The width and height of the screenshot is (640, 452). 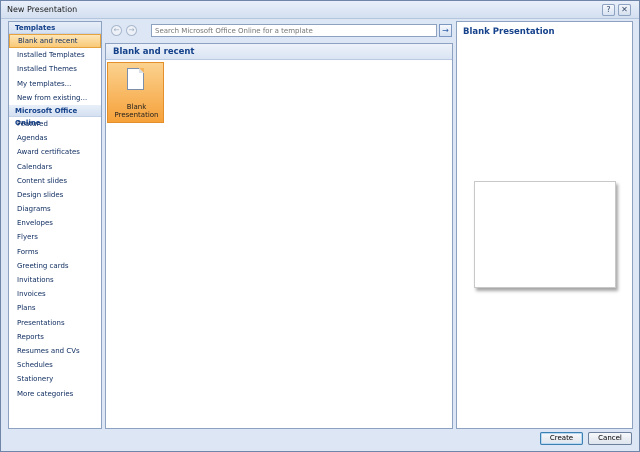 I want to click on category-stationery: Stationery, so click(x=55, y=379).